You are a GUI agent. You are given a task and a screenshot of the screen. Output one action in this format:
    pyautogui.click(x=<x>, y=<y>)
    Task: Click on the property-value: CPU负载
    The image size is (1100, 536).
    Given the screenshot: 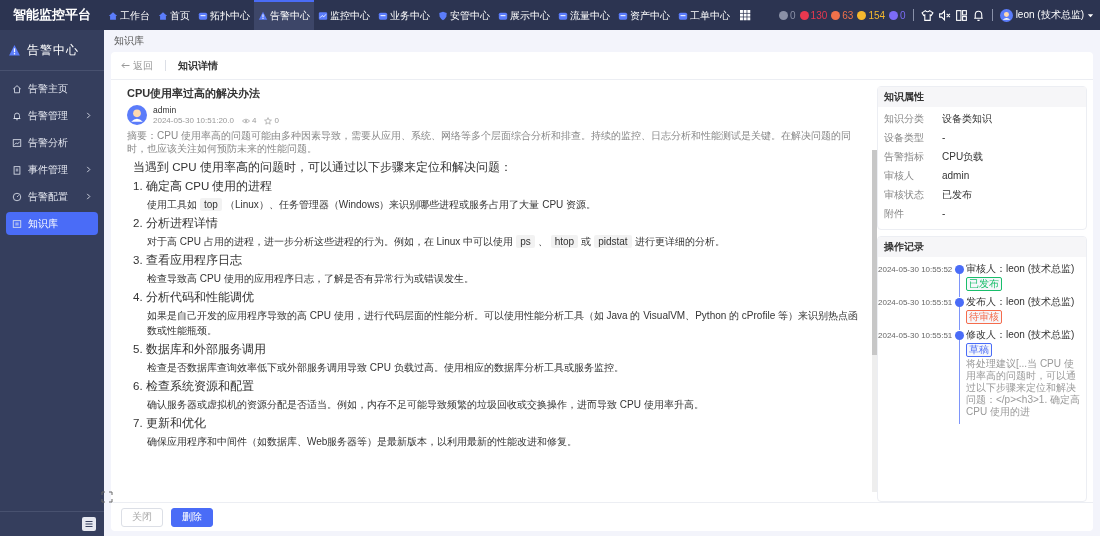 What is the action you would take?
    pyautogui.click(x=963, y=156)
    